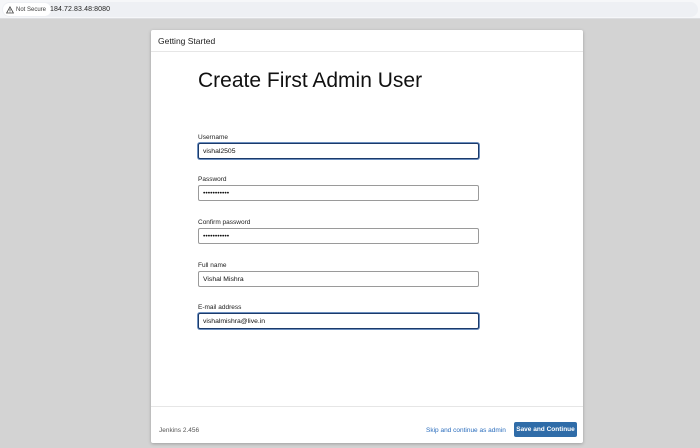  I want to click on username-field-group: Username, so click(339, 146).